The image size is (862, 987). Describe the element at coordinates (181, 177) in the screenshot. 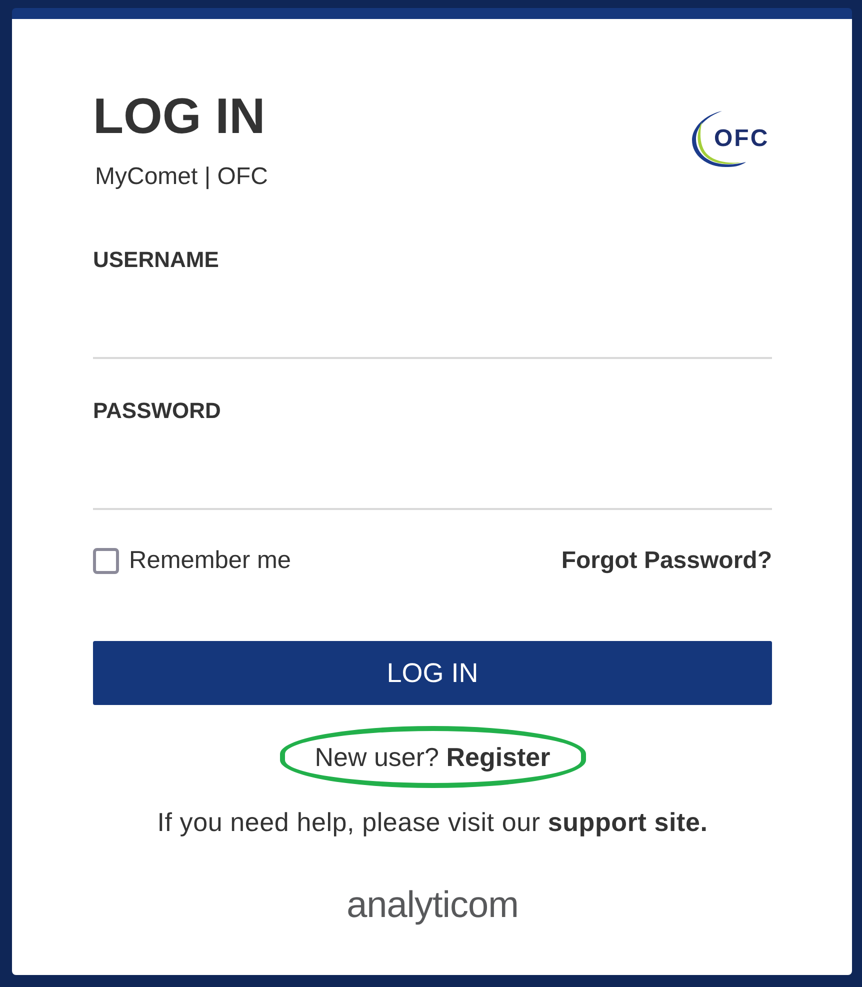

I see `page-subtitle: MyComet | OFC` at that location.